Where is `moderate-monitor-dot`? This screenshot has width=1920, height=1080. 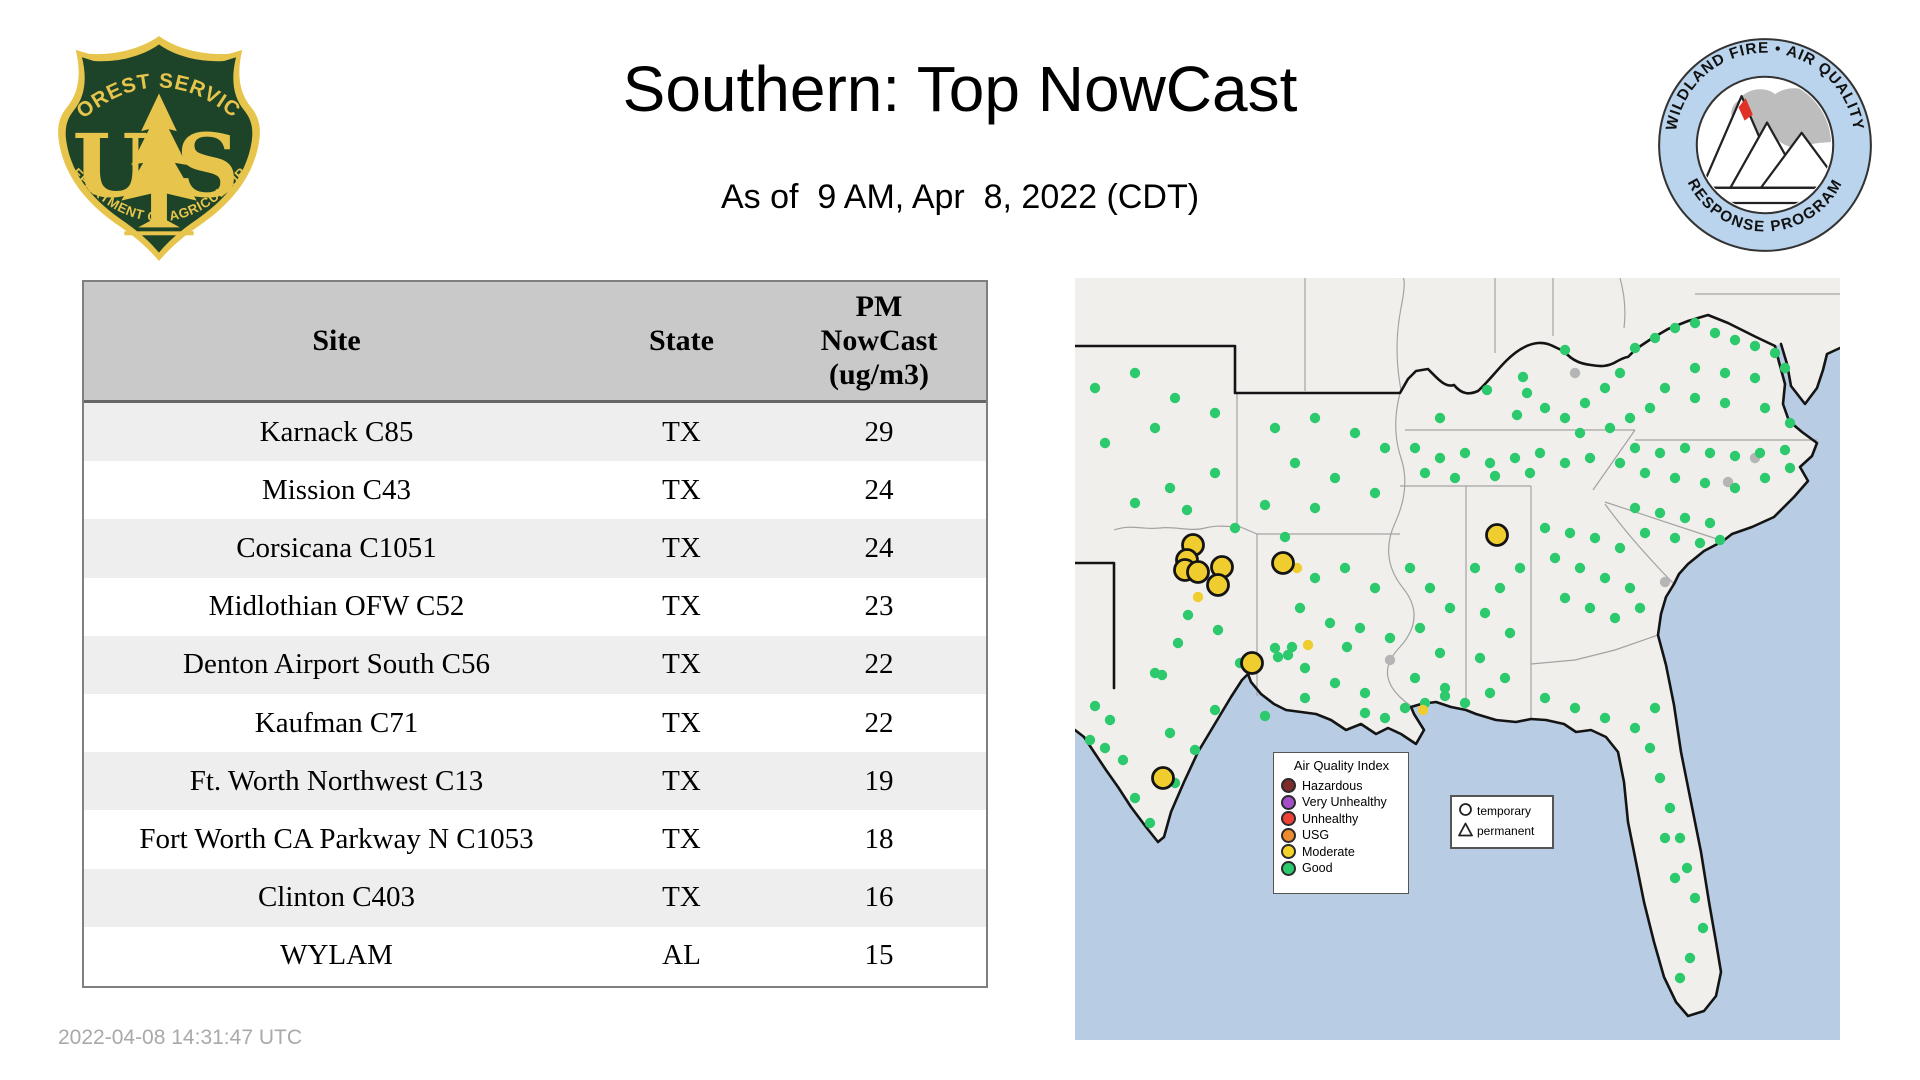 moderate-monitor-dot is located at coordinates (1308, 645).